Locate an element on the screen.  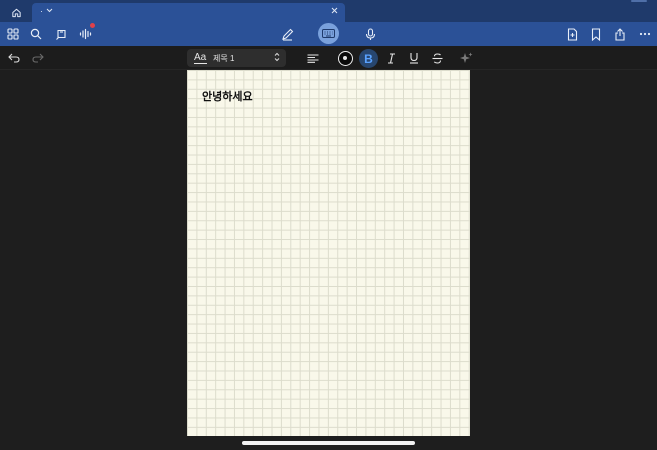
grid-icon is located at coordinates (13, 34).